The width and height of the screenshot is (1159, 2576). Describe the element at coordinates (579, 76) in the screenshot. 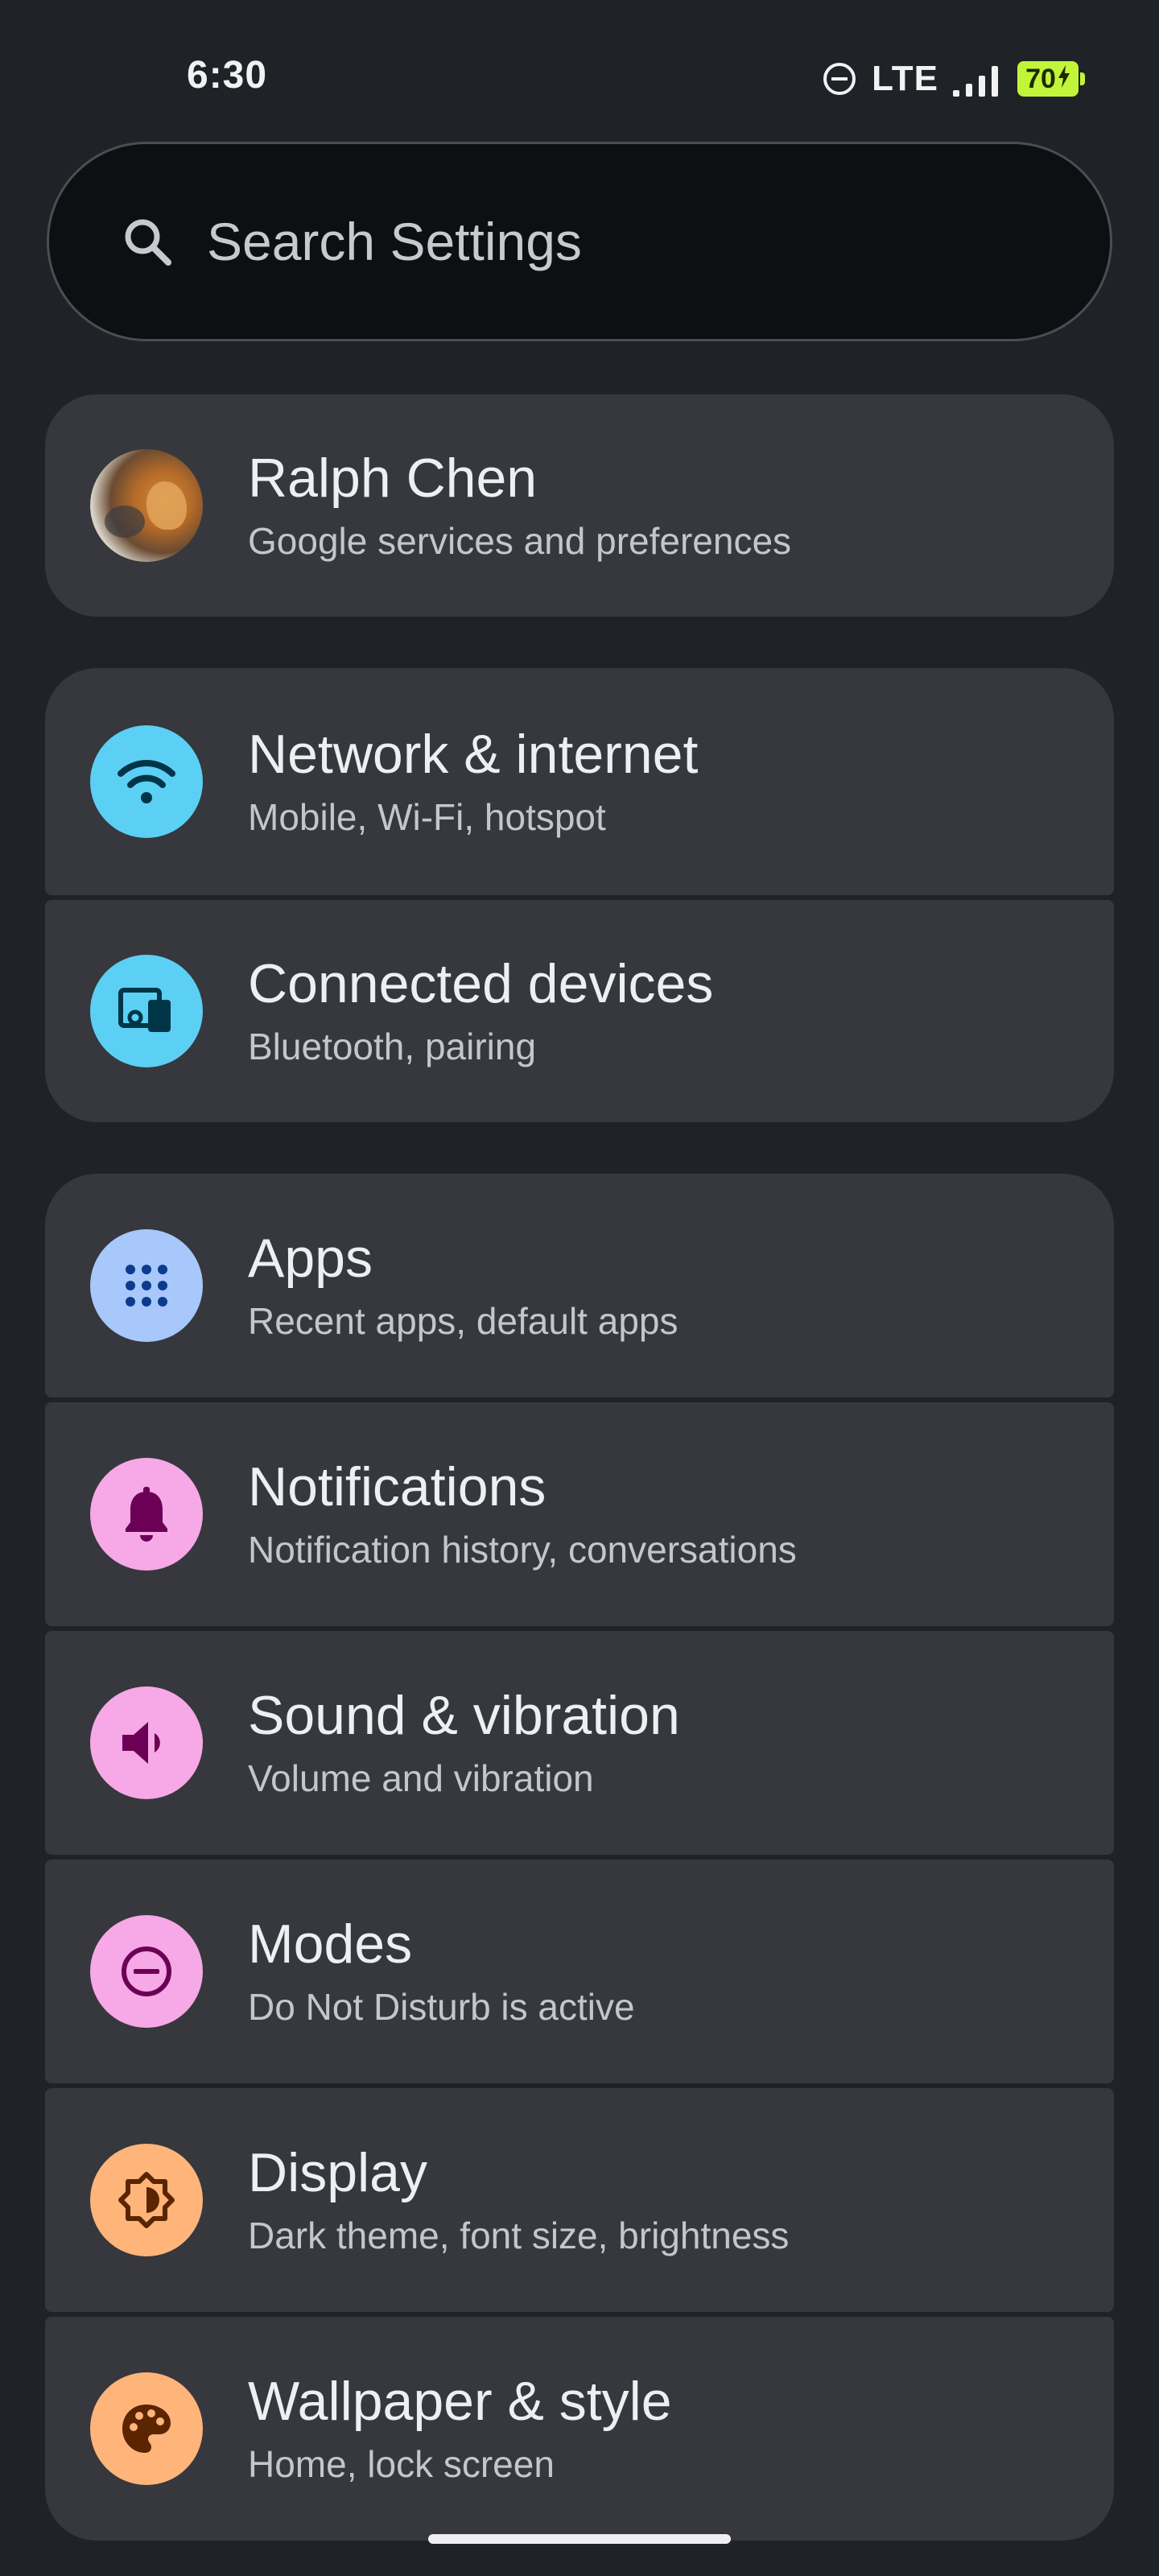

I see `status-bar: 6:30 LTE 70` at that location.